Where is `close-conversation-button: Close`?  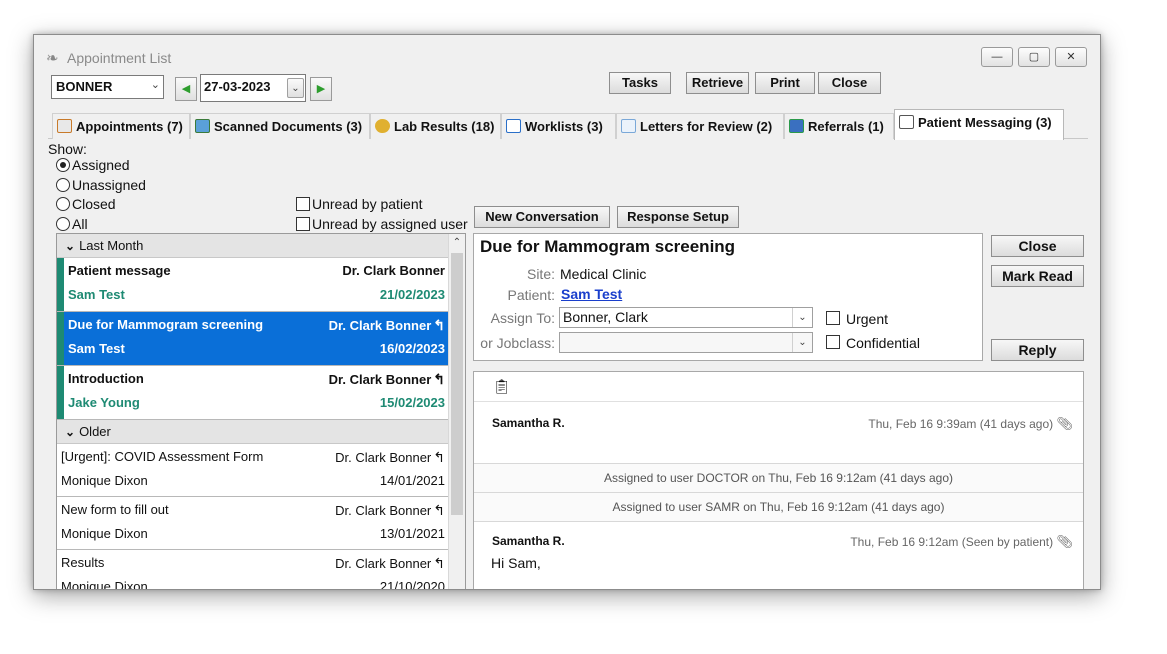 close-conversation-button: Close is located at coordinates (1037, 246).